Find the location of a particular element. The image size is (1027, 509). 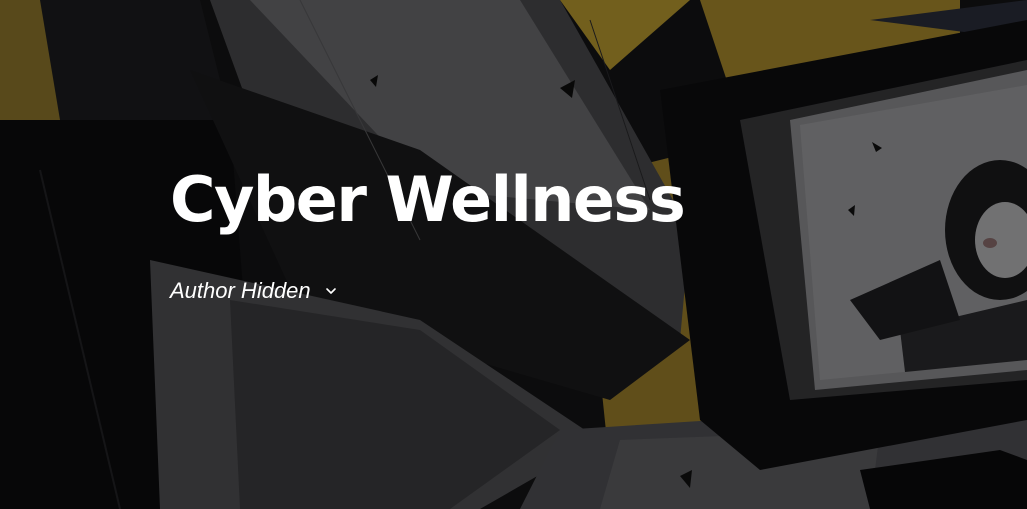

author-dropdown: Author Hidden is located at coordinates (253, 291).